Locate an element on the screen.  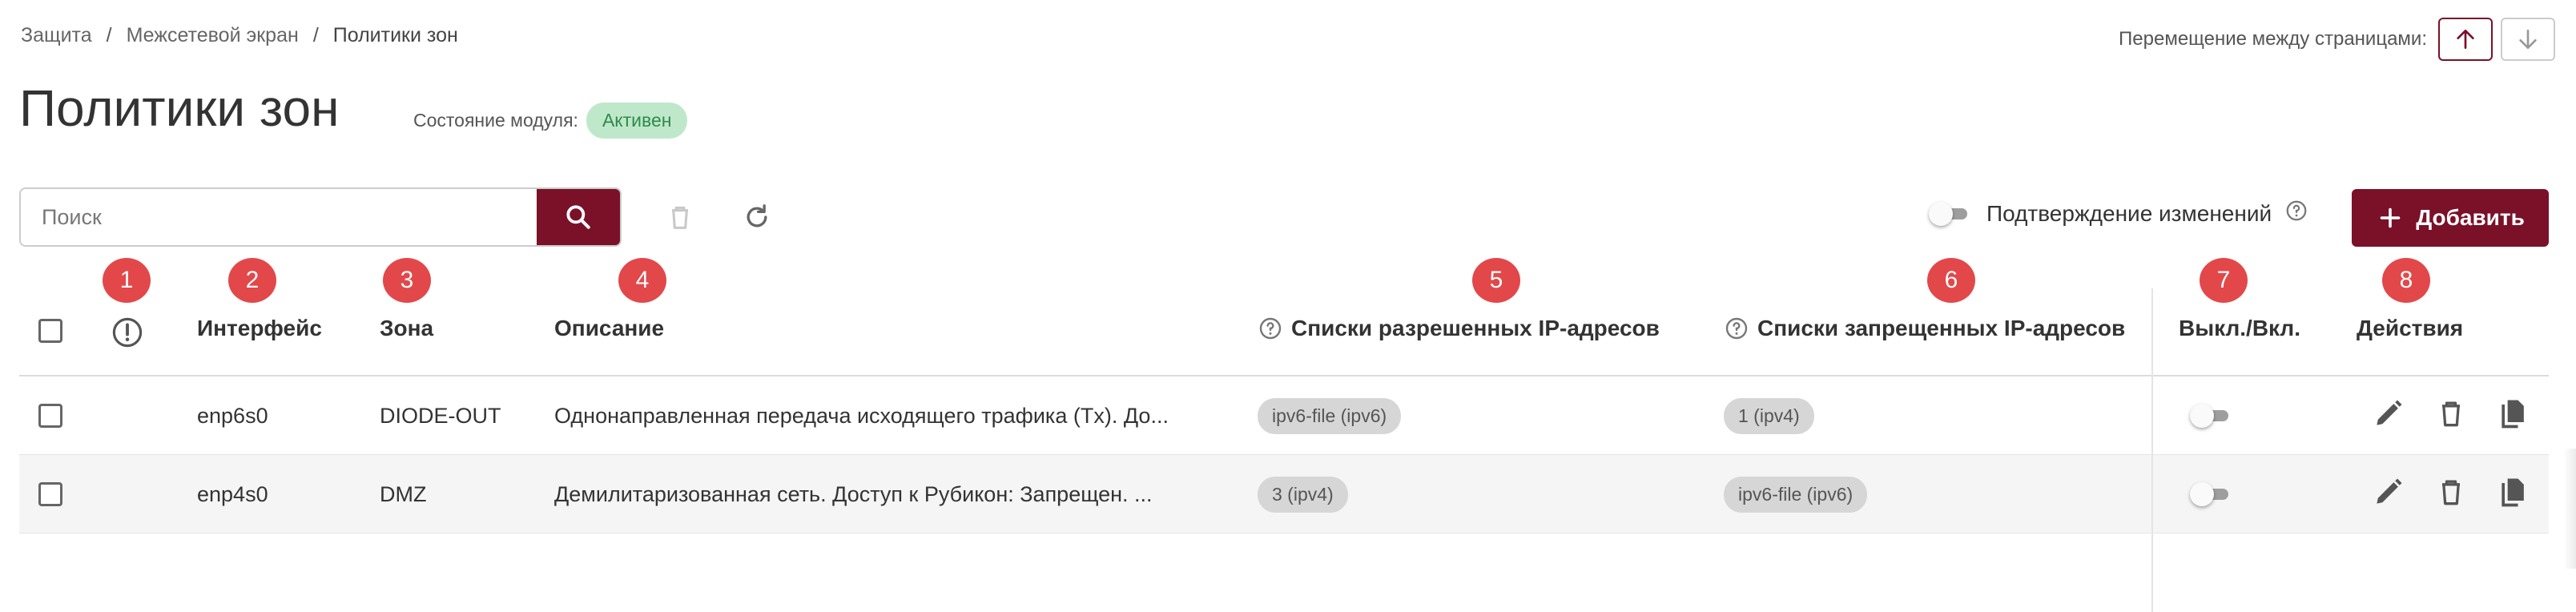
search-button is located at coordinates (578, 217).